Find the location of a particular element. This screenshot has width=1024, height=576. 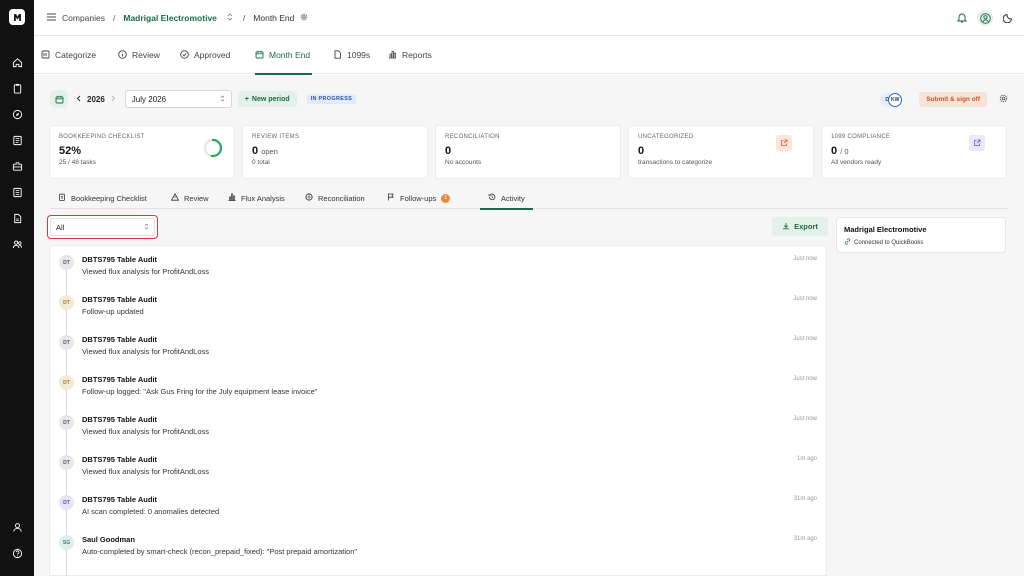

tab-label: Reports is located at coordinates (417, 55).